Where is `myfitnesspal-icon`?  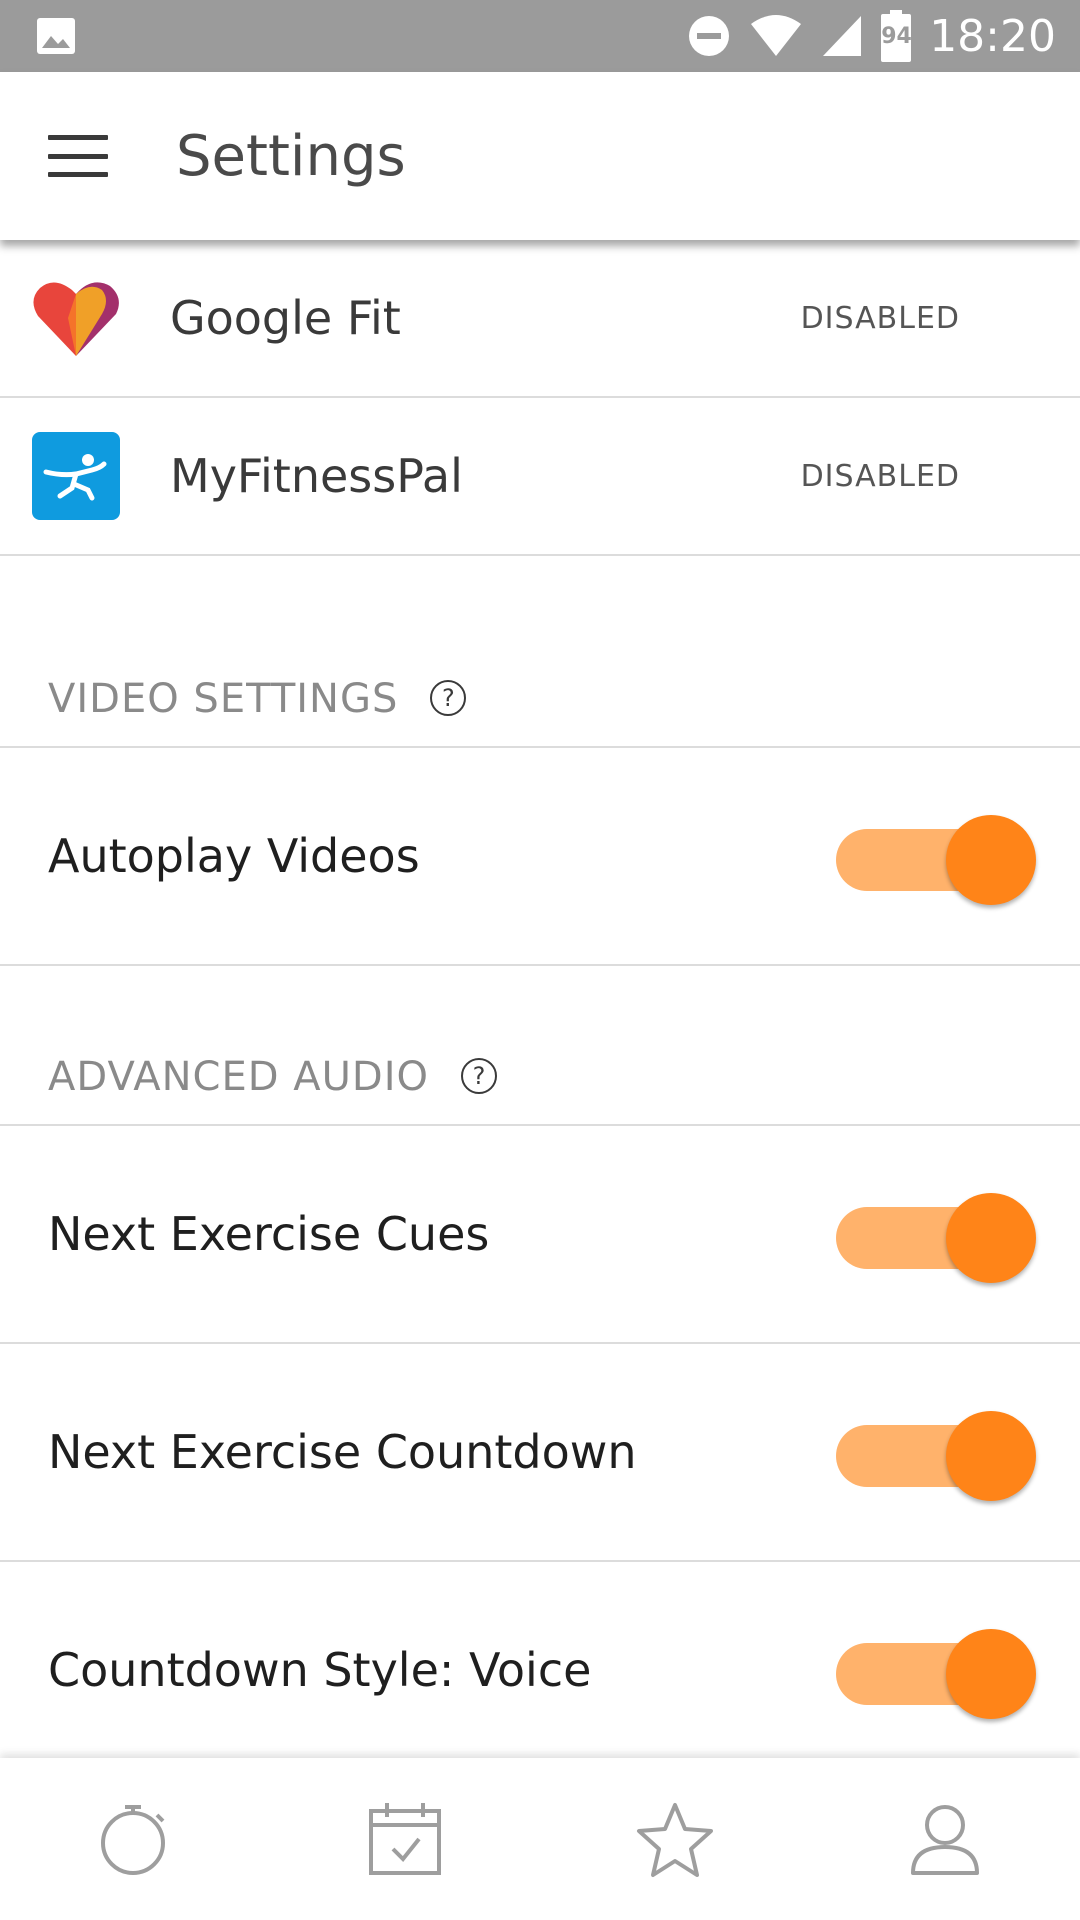
myfitnesspal-icon is located at coordinates (76, 476).